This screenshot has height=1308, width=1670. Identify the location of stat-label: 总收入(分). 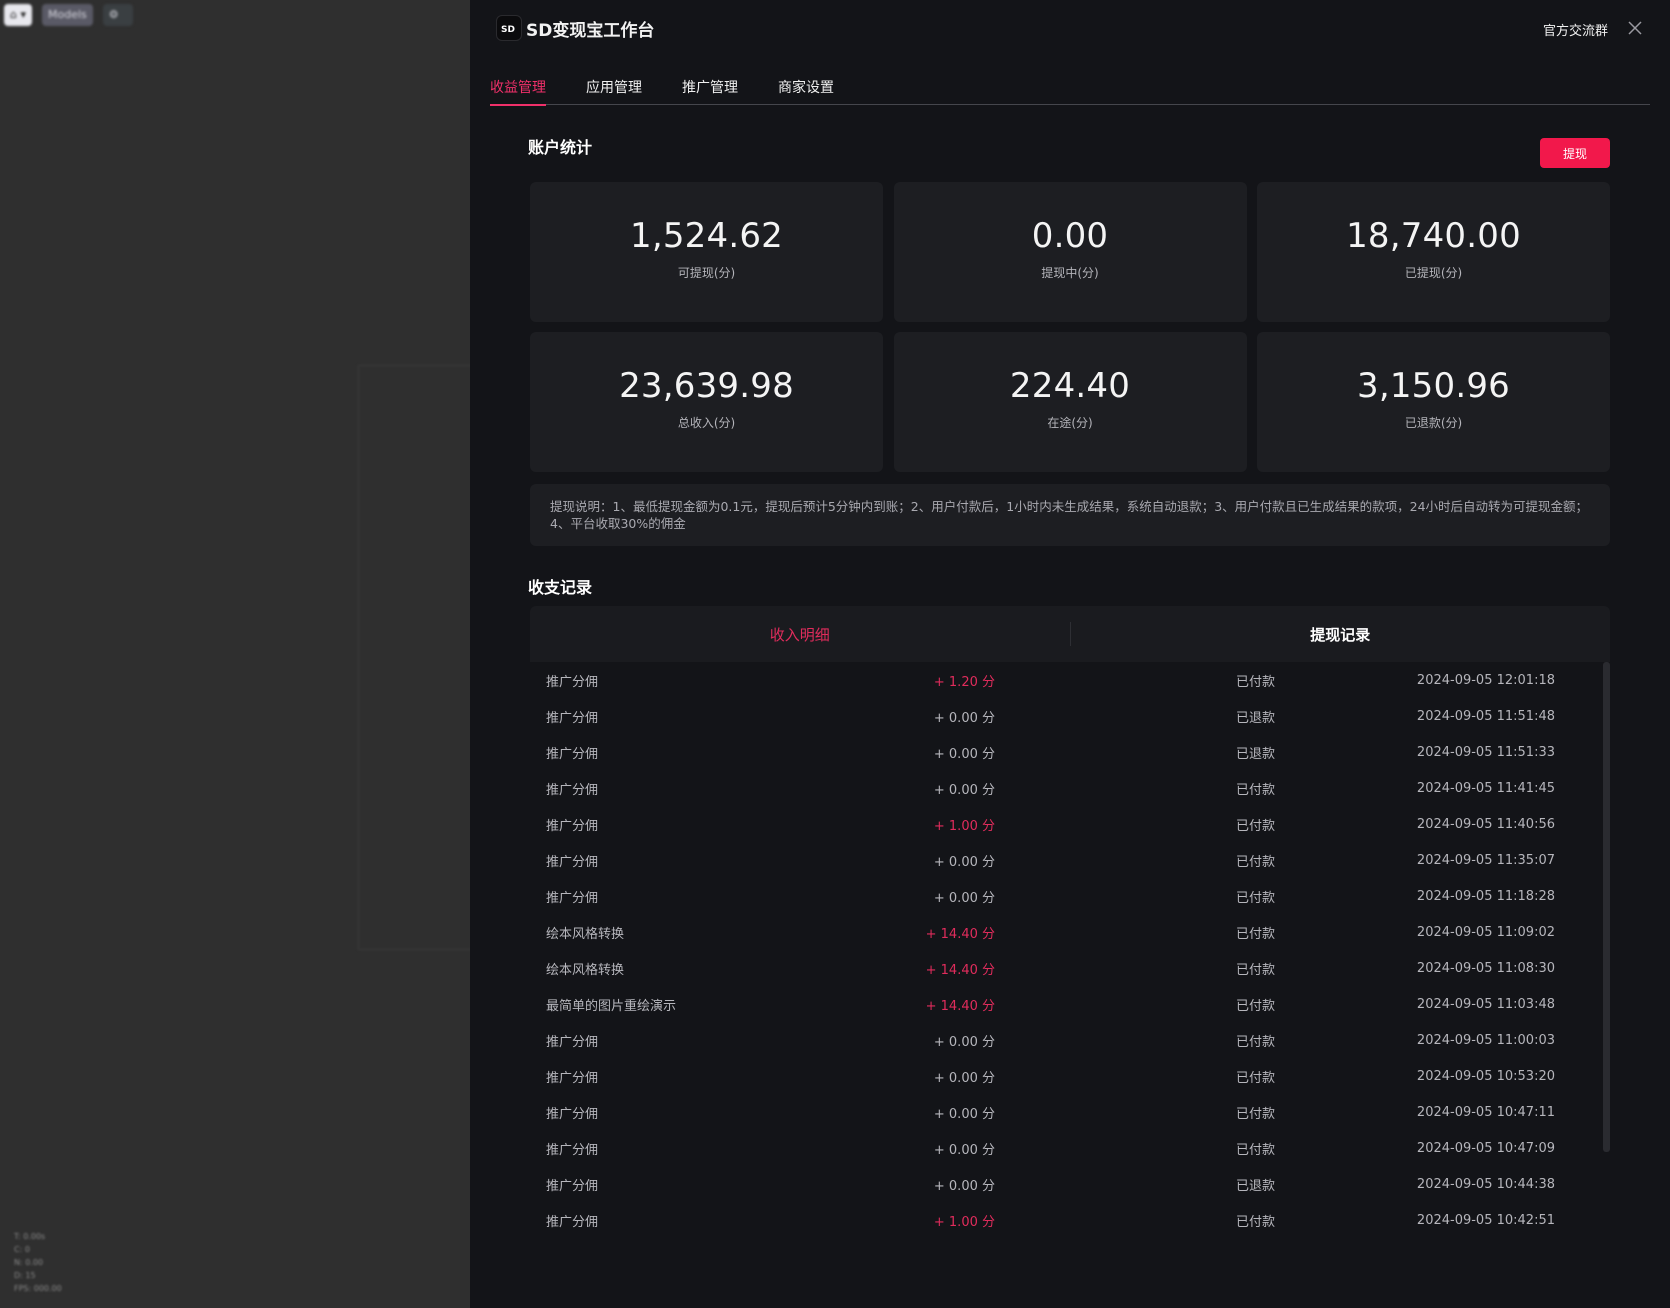
(706, 423).